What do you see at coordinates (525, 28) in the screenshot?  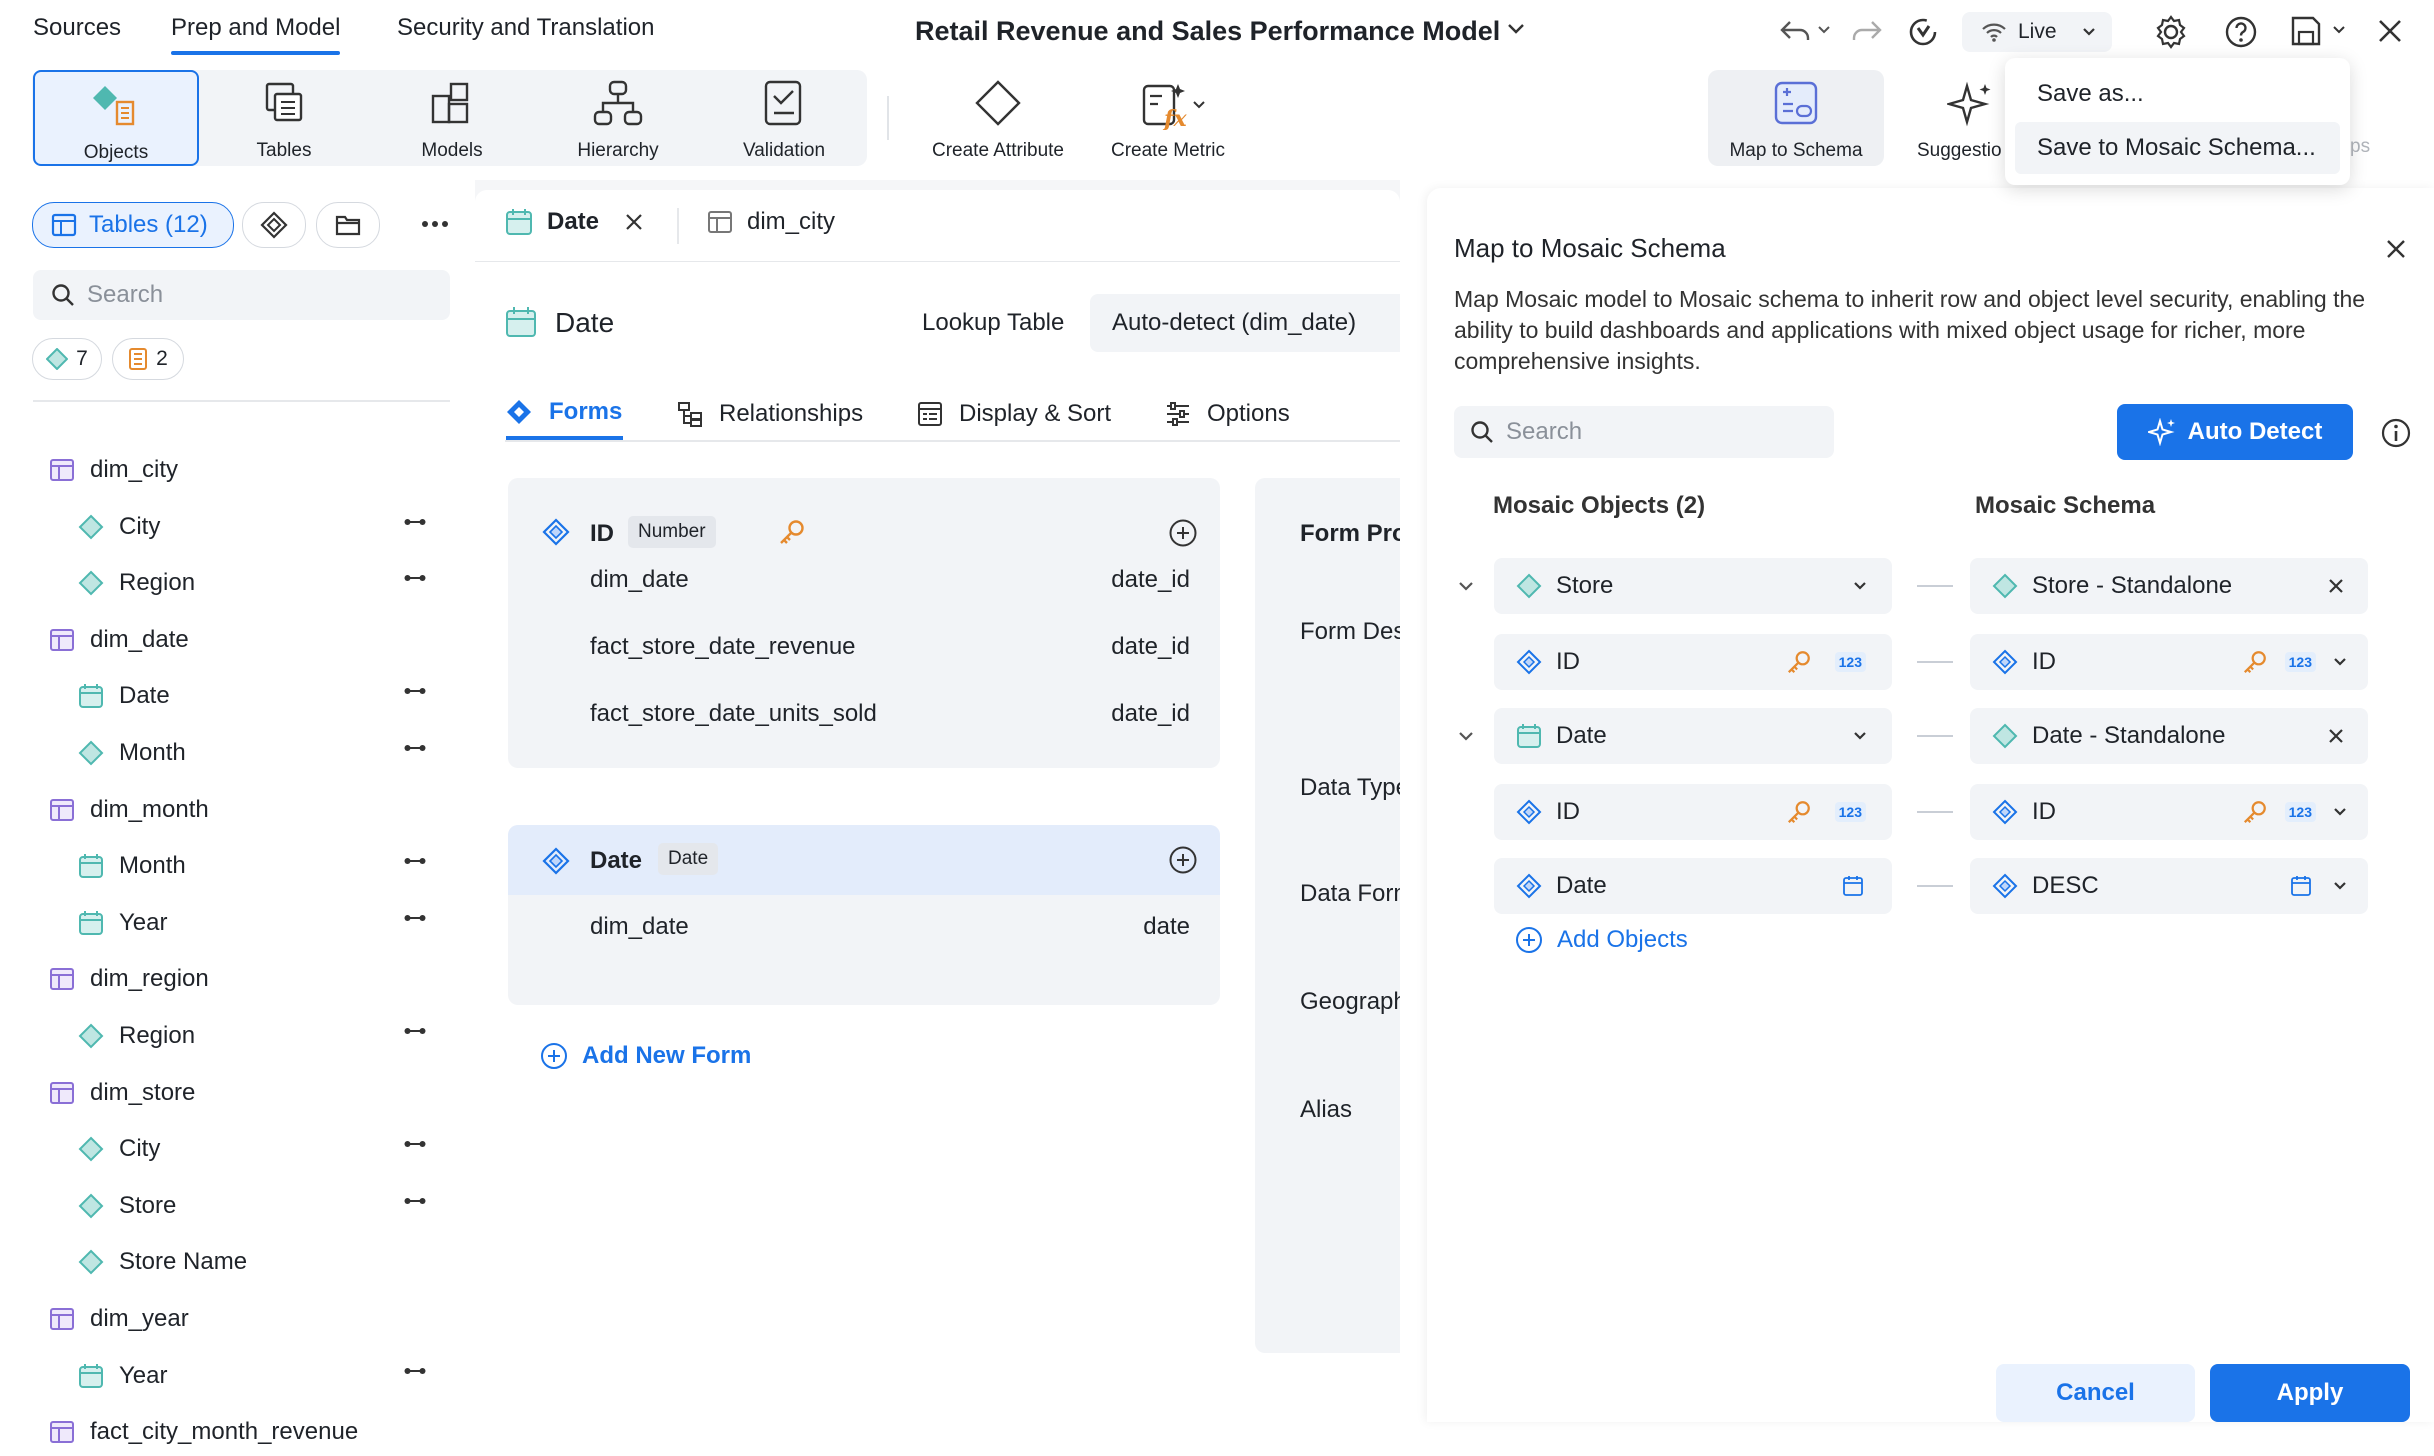 I see `tab-security-and-translation: Security and Translation` at bounding box center [525, 28].